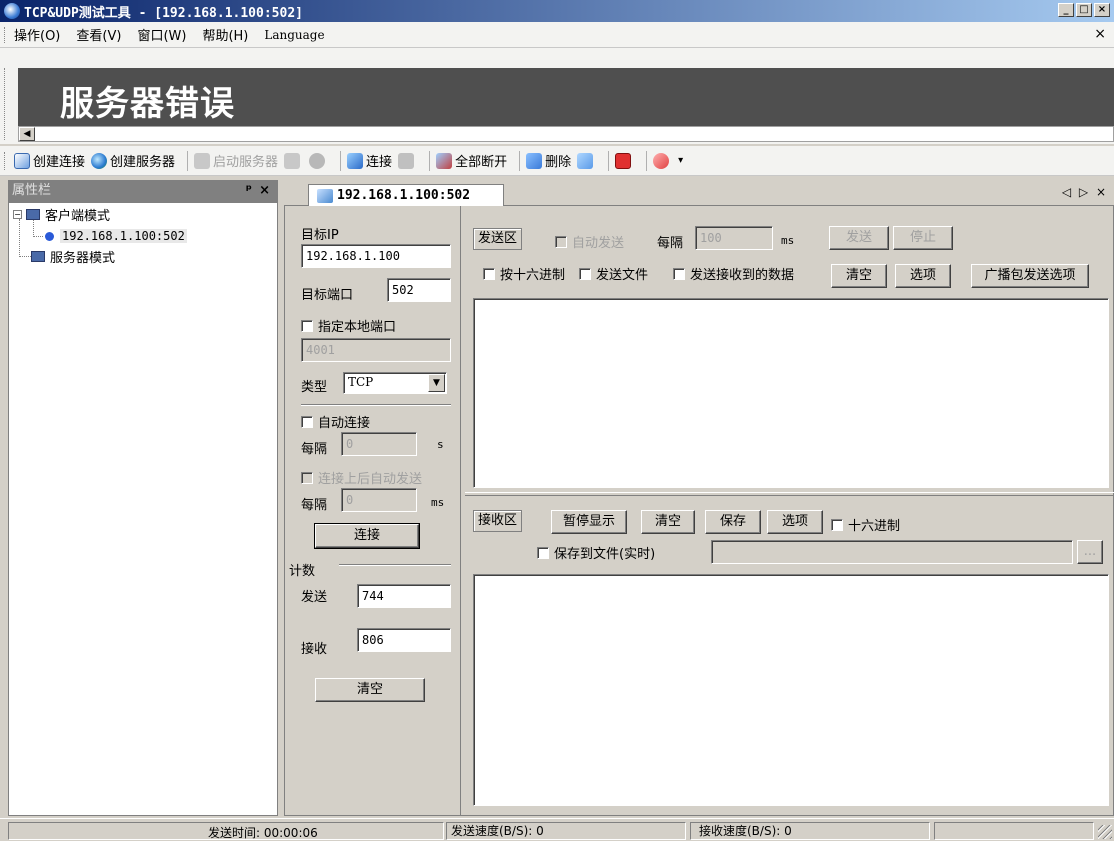  I want to click on recv-count-field: 806, so click(404, 640).